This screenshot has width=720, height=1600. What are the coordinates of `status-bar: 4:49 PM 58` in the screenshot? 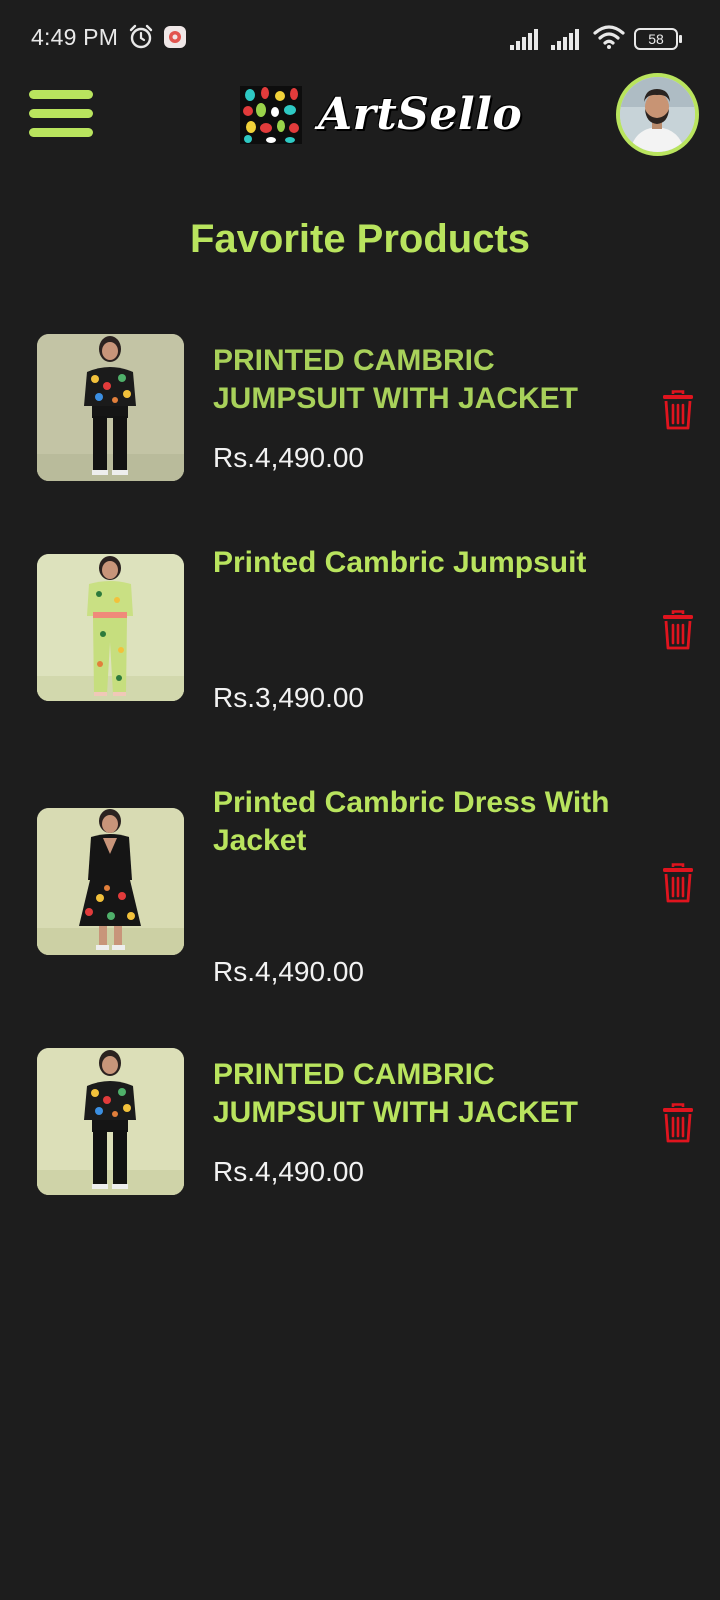 It's located at (360, 35).